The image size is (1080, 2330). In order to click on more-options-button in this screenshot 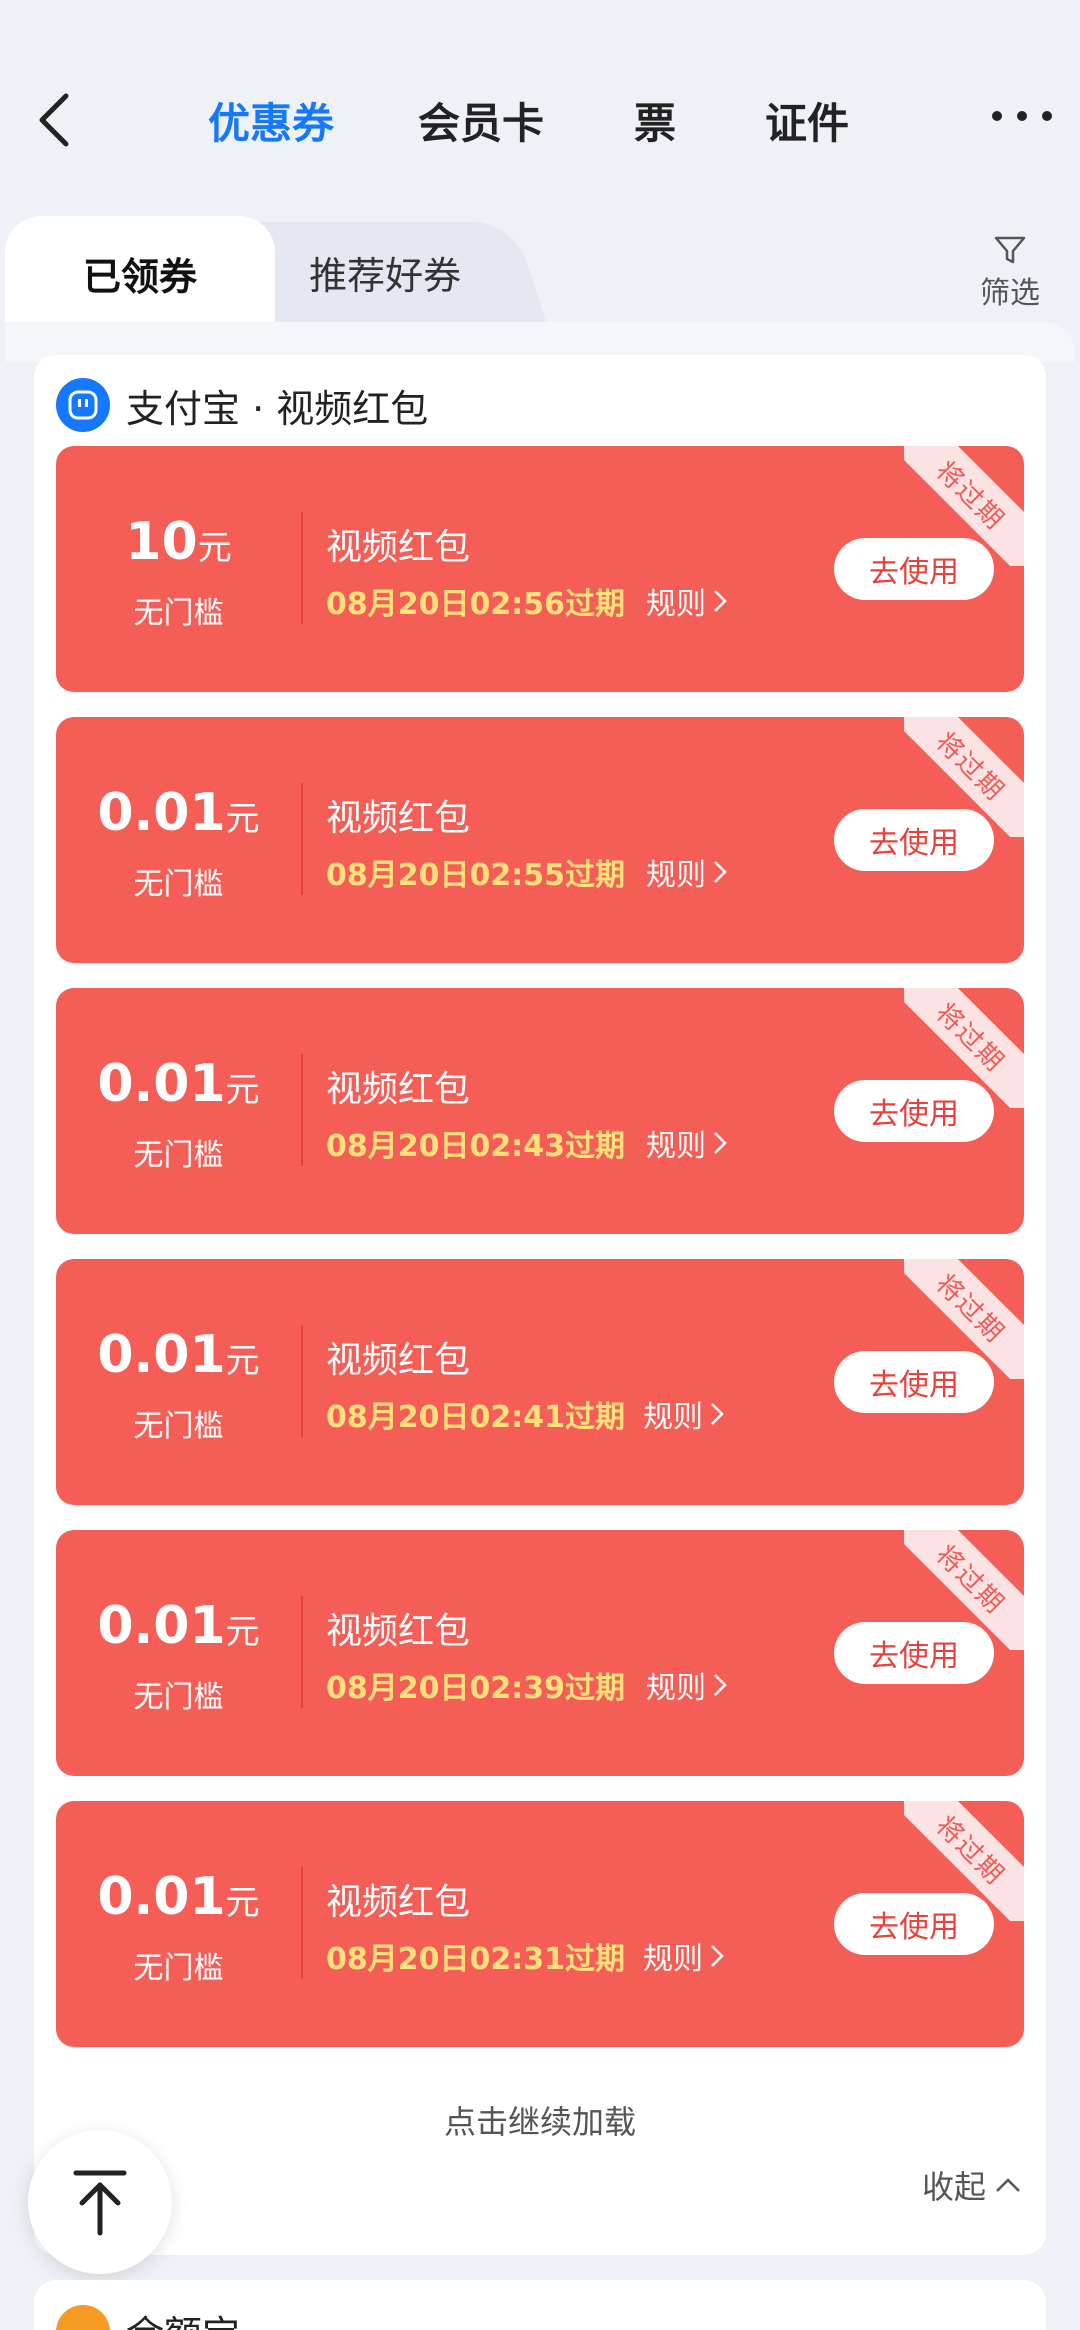, I will do `click(1022, 116)`.